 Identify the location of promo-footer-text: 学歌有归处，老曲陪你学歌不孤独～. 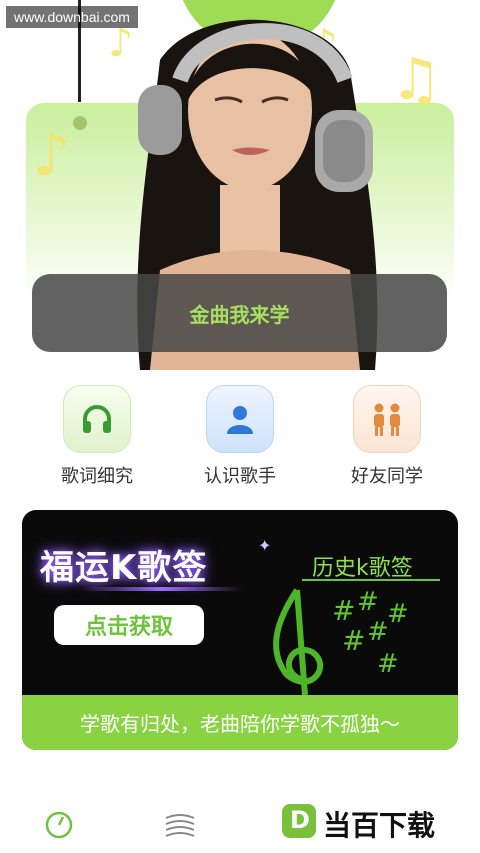
(240, 724).